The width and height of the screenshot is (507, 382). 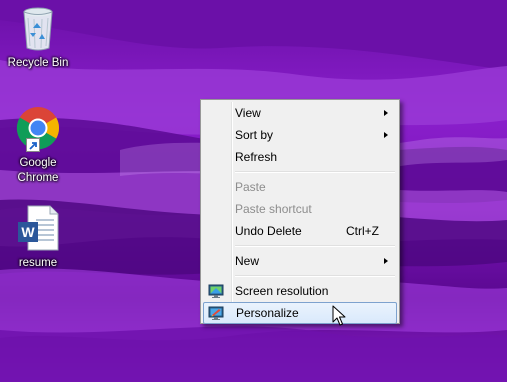 I want to click on menu-item-label: Refresh, so click(x=256, y=157).